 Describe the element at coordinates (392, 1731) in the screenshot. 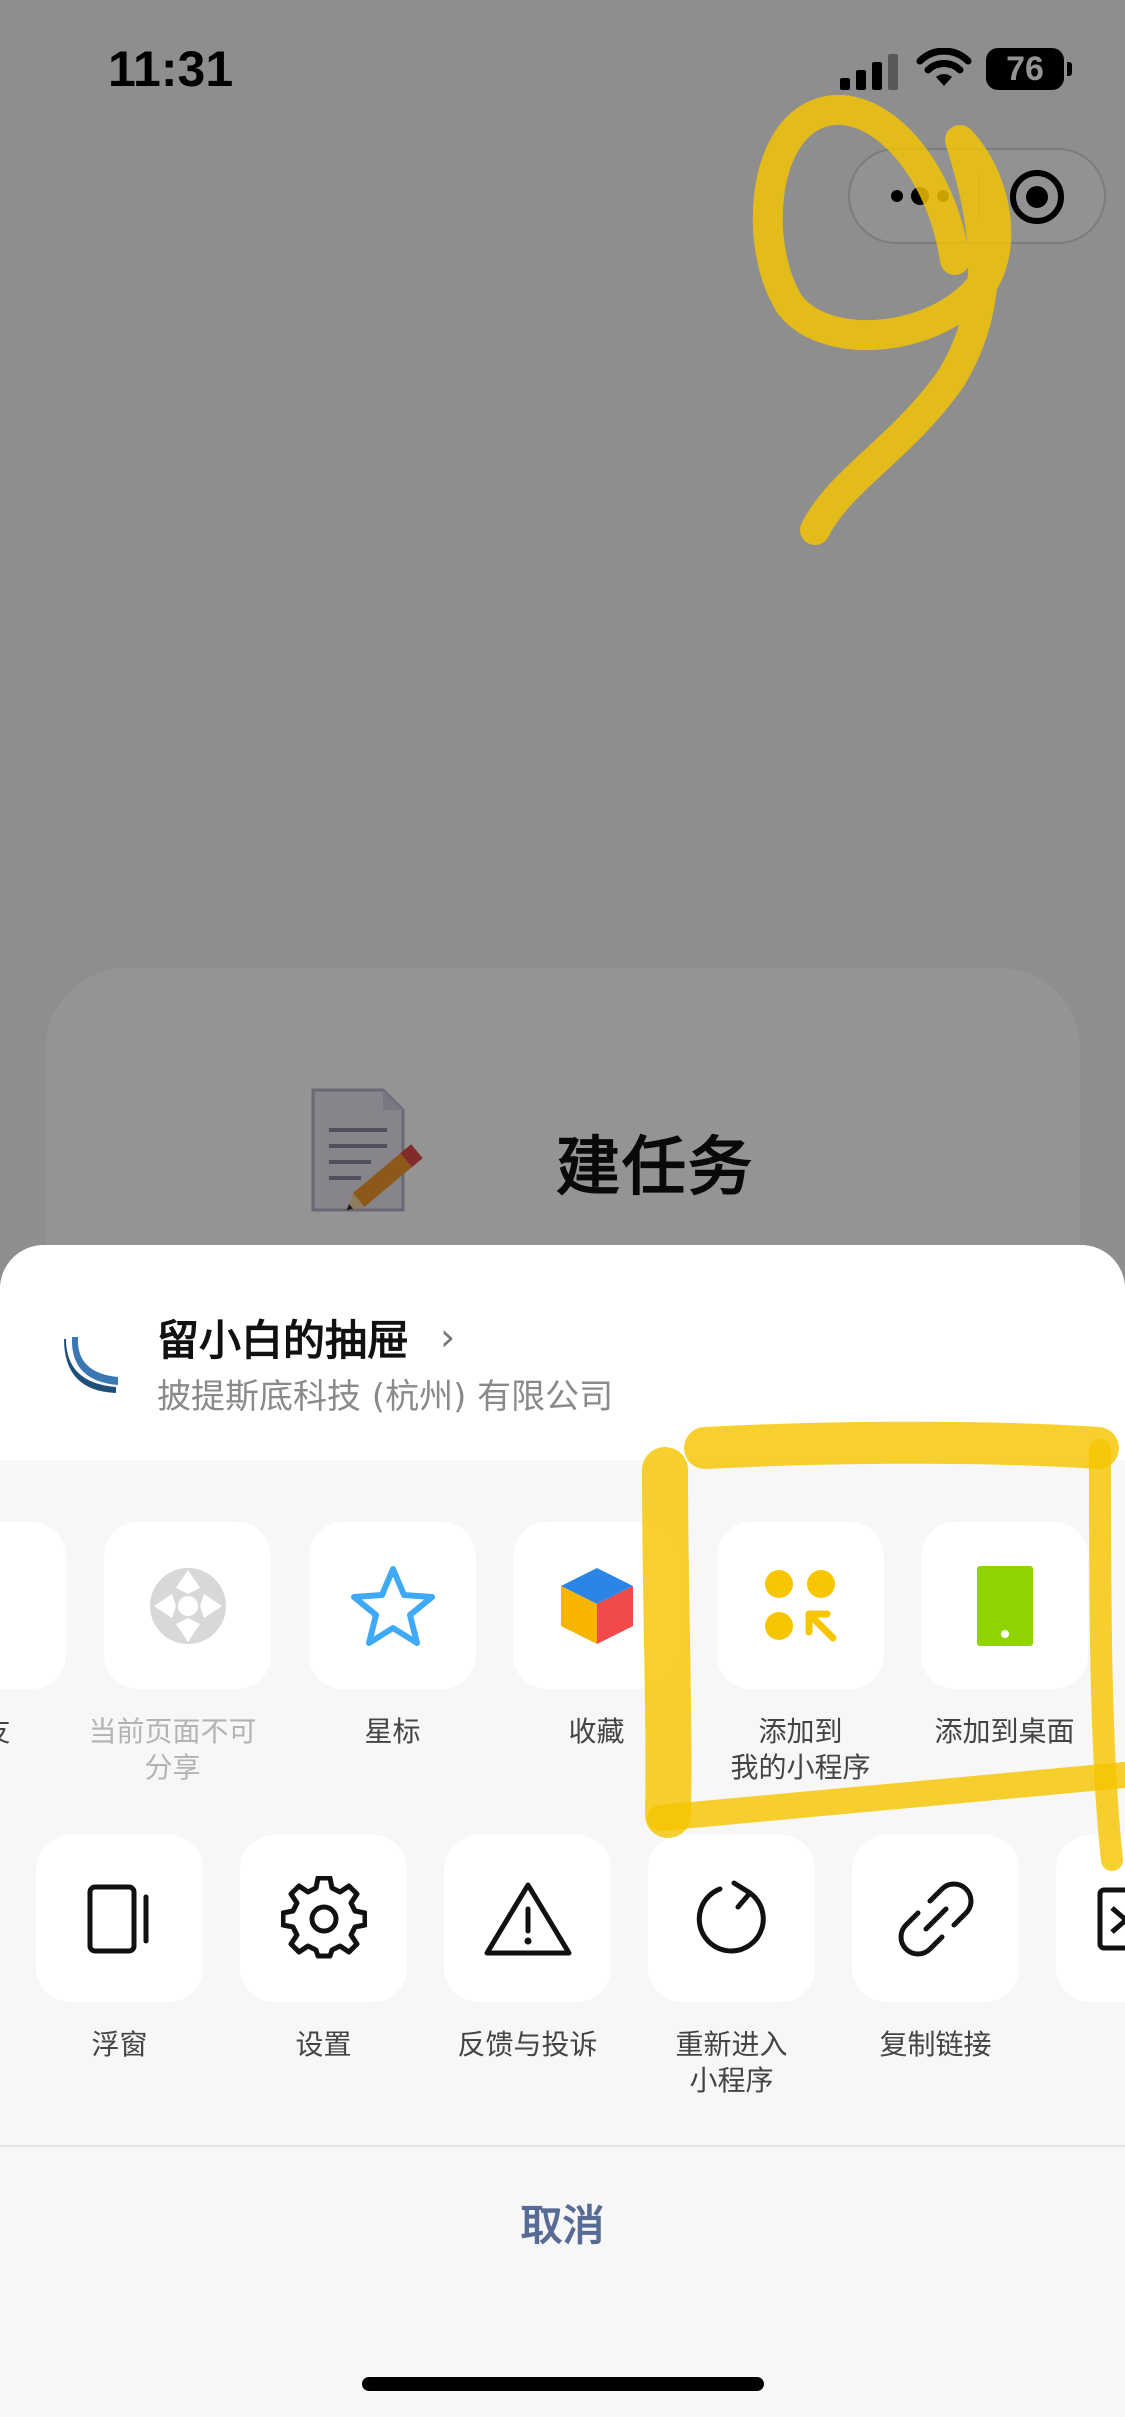

I see `star-label: 星标` at that location.